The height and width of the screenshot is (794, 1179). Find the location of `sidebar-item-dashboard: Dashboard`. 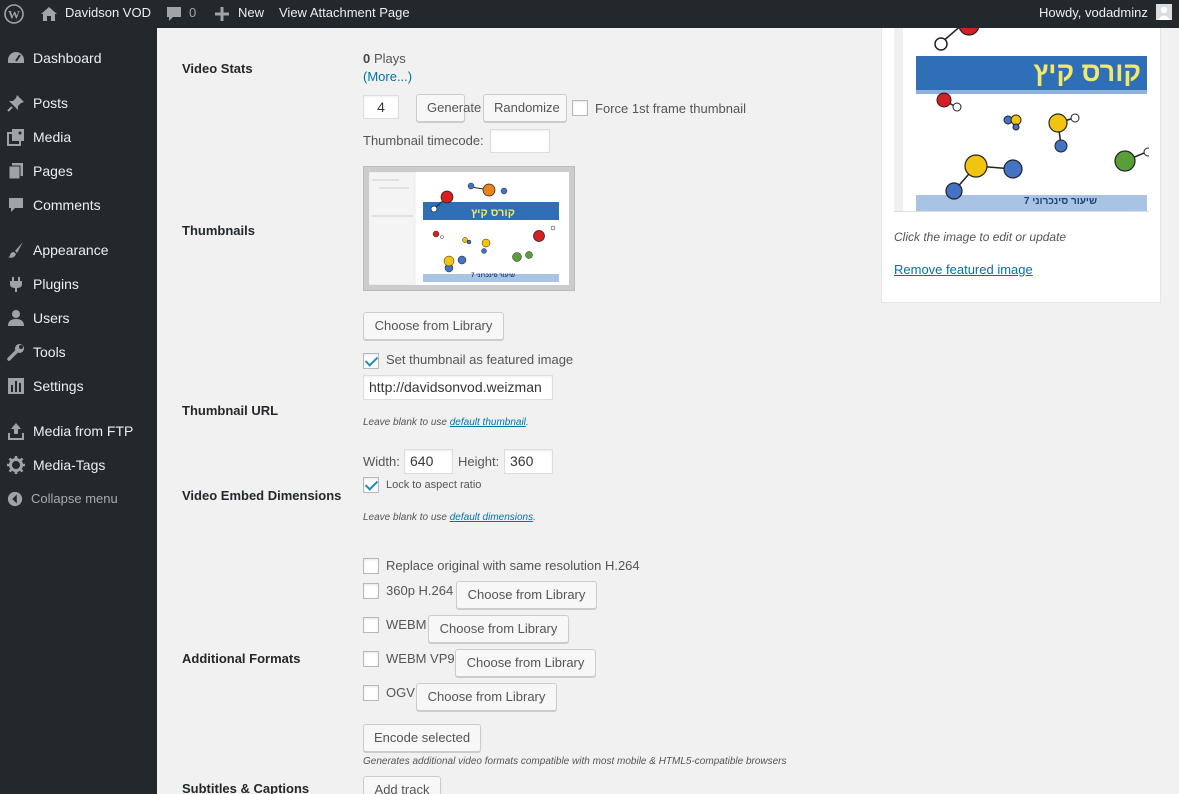

sidebar-item-dashboard: Dashboard is located at coordinates (78, 58).